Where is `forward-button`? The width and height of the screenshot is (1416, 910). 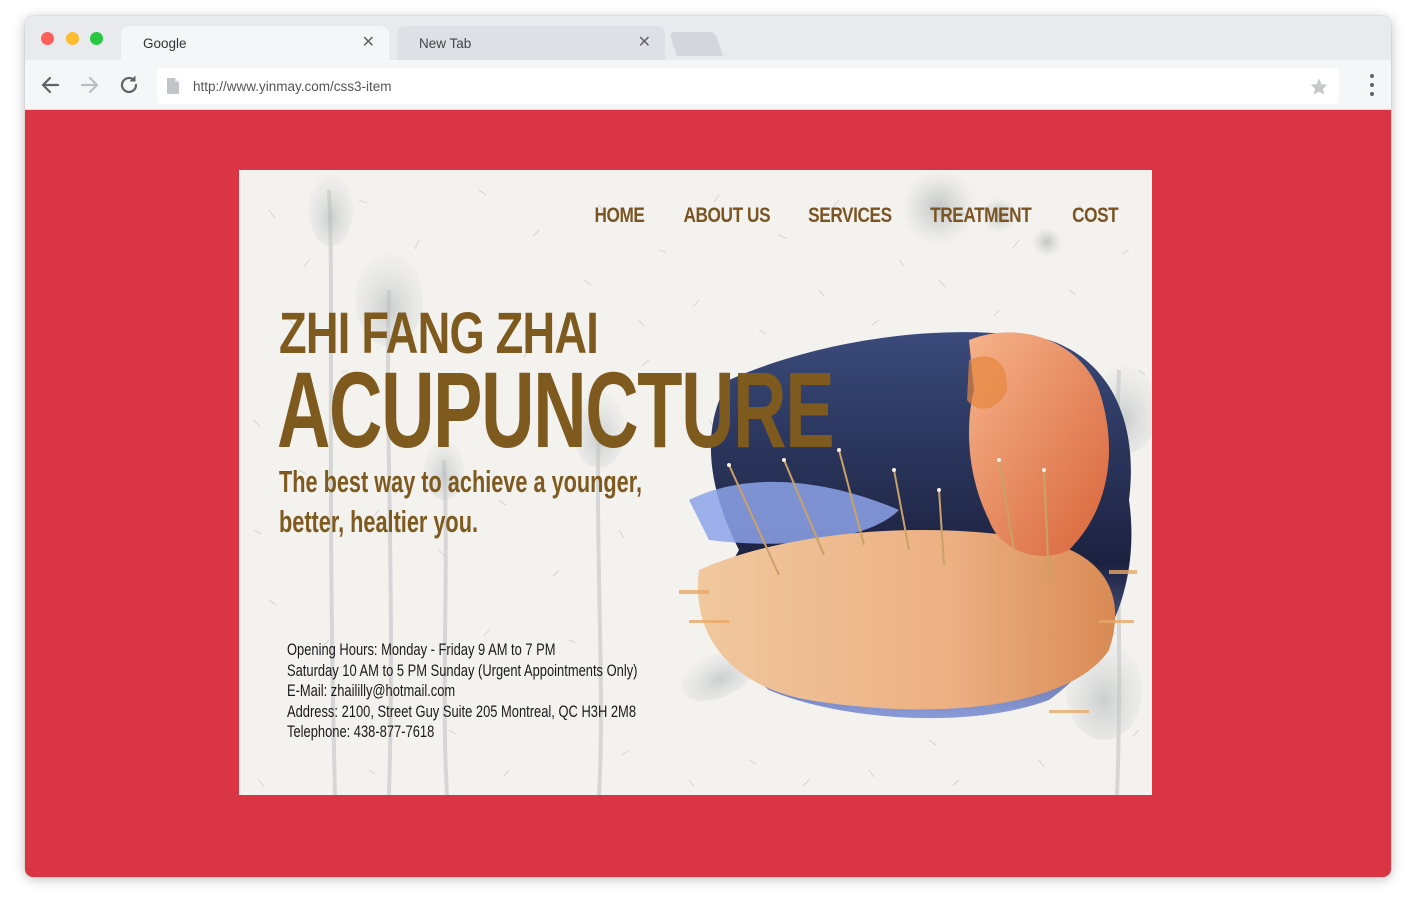 forward-button is located at coordinates (90, 85).